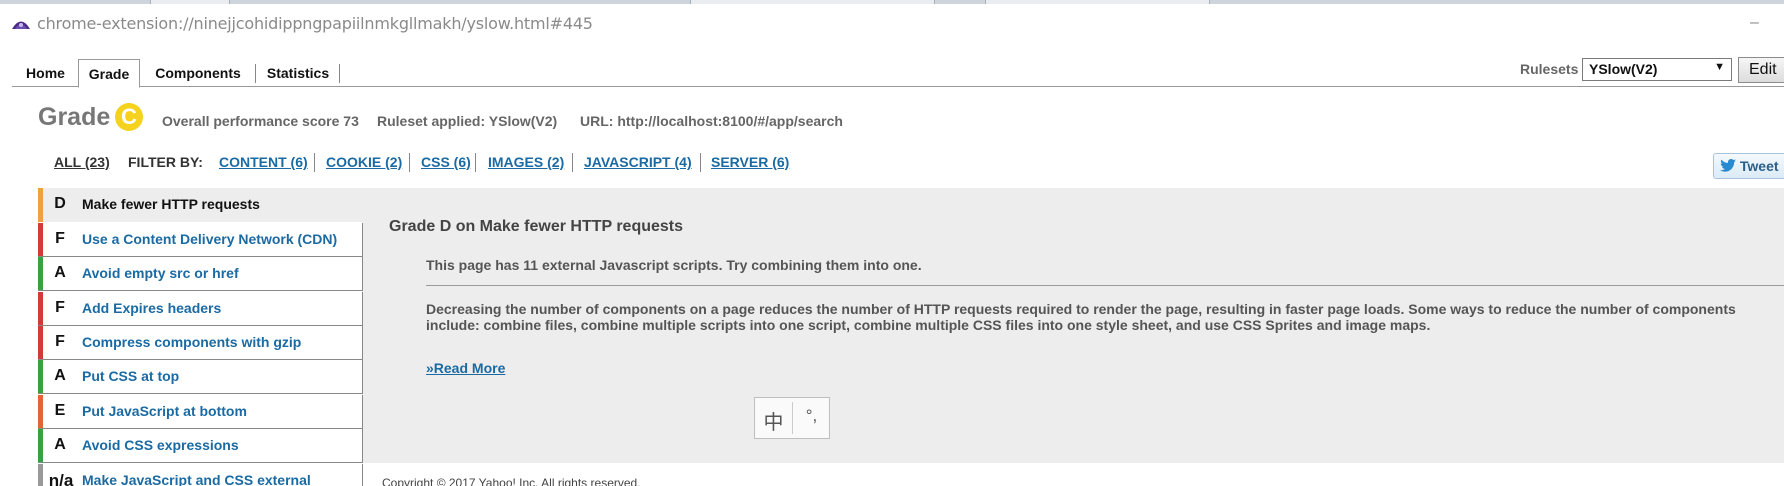 The image size is (1784, 486). I want to click on rulesets-selected-value: YSlow(V2), so click(1623, 69).